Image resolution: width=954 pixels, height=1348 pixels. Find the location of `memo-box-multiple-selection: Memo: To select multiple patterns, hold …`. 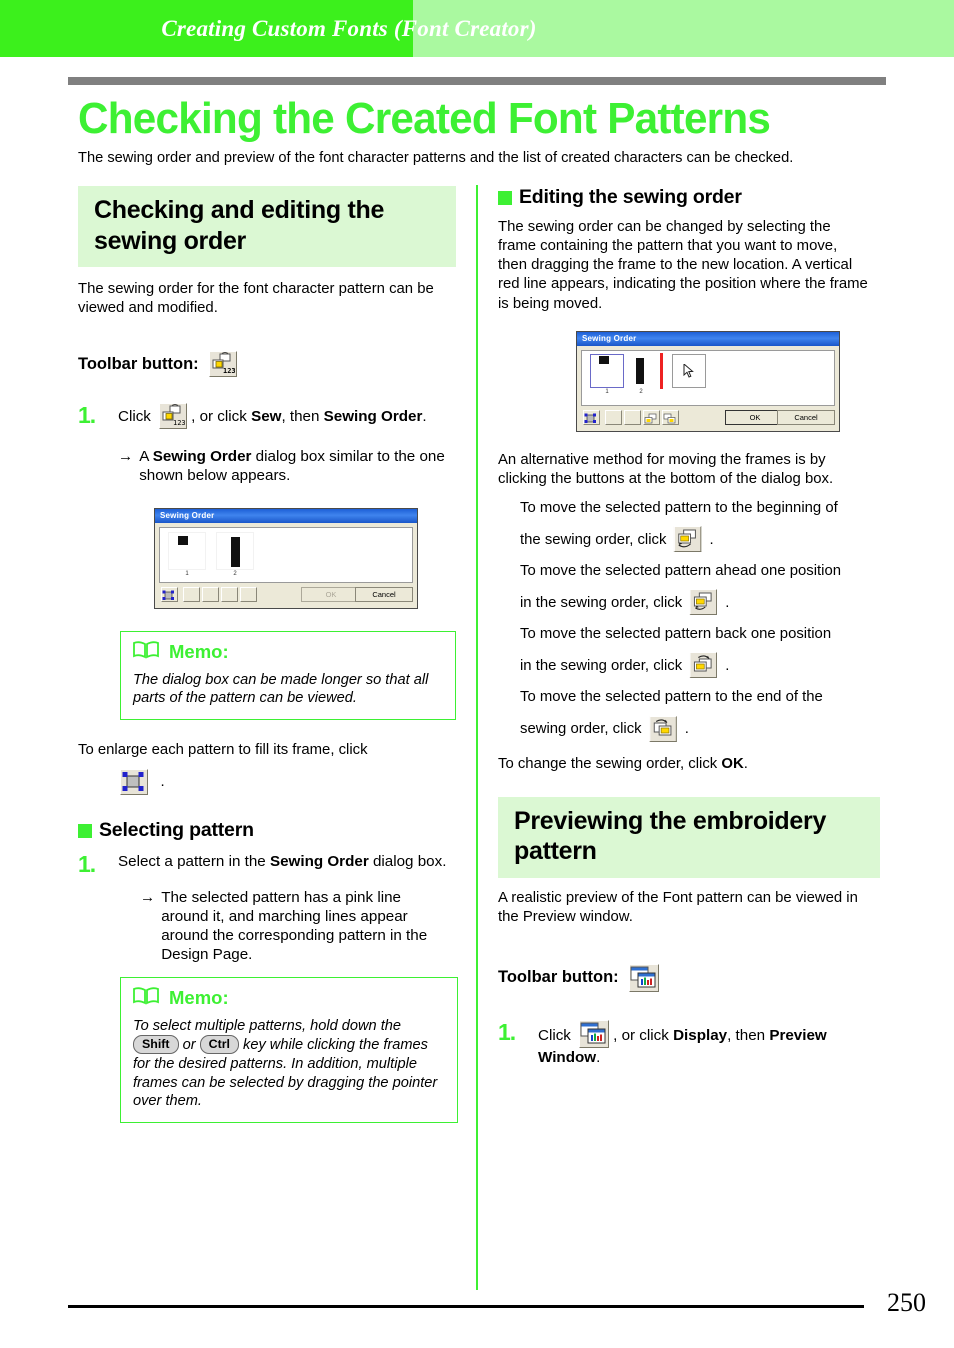

memo-box-multiple-selection: Memo: To select multiple patterns, hold … is located at coordinates (289, 1049).